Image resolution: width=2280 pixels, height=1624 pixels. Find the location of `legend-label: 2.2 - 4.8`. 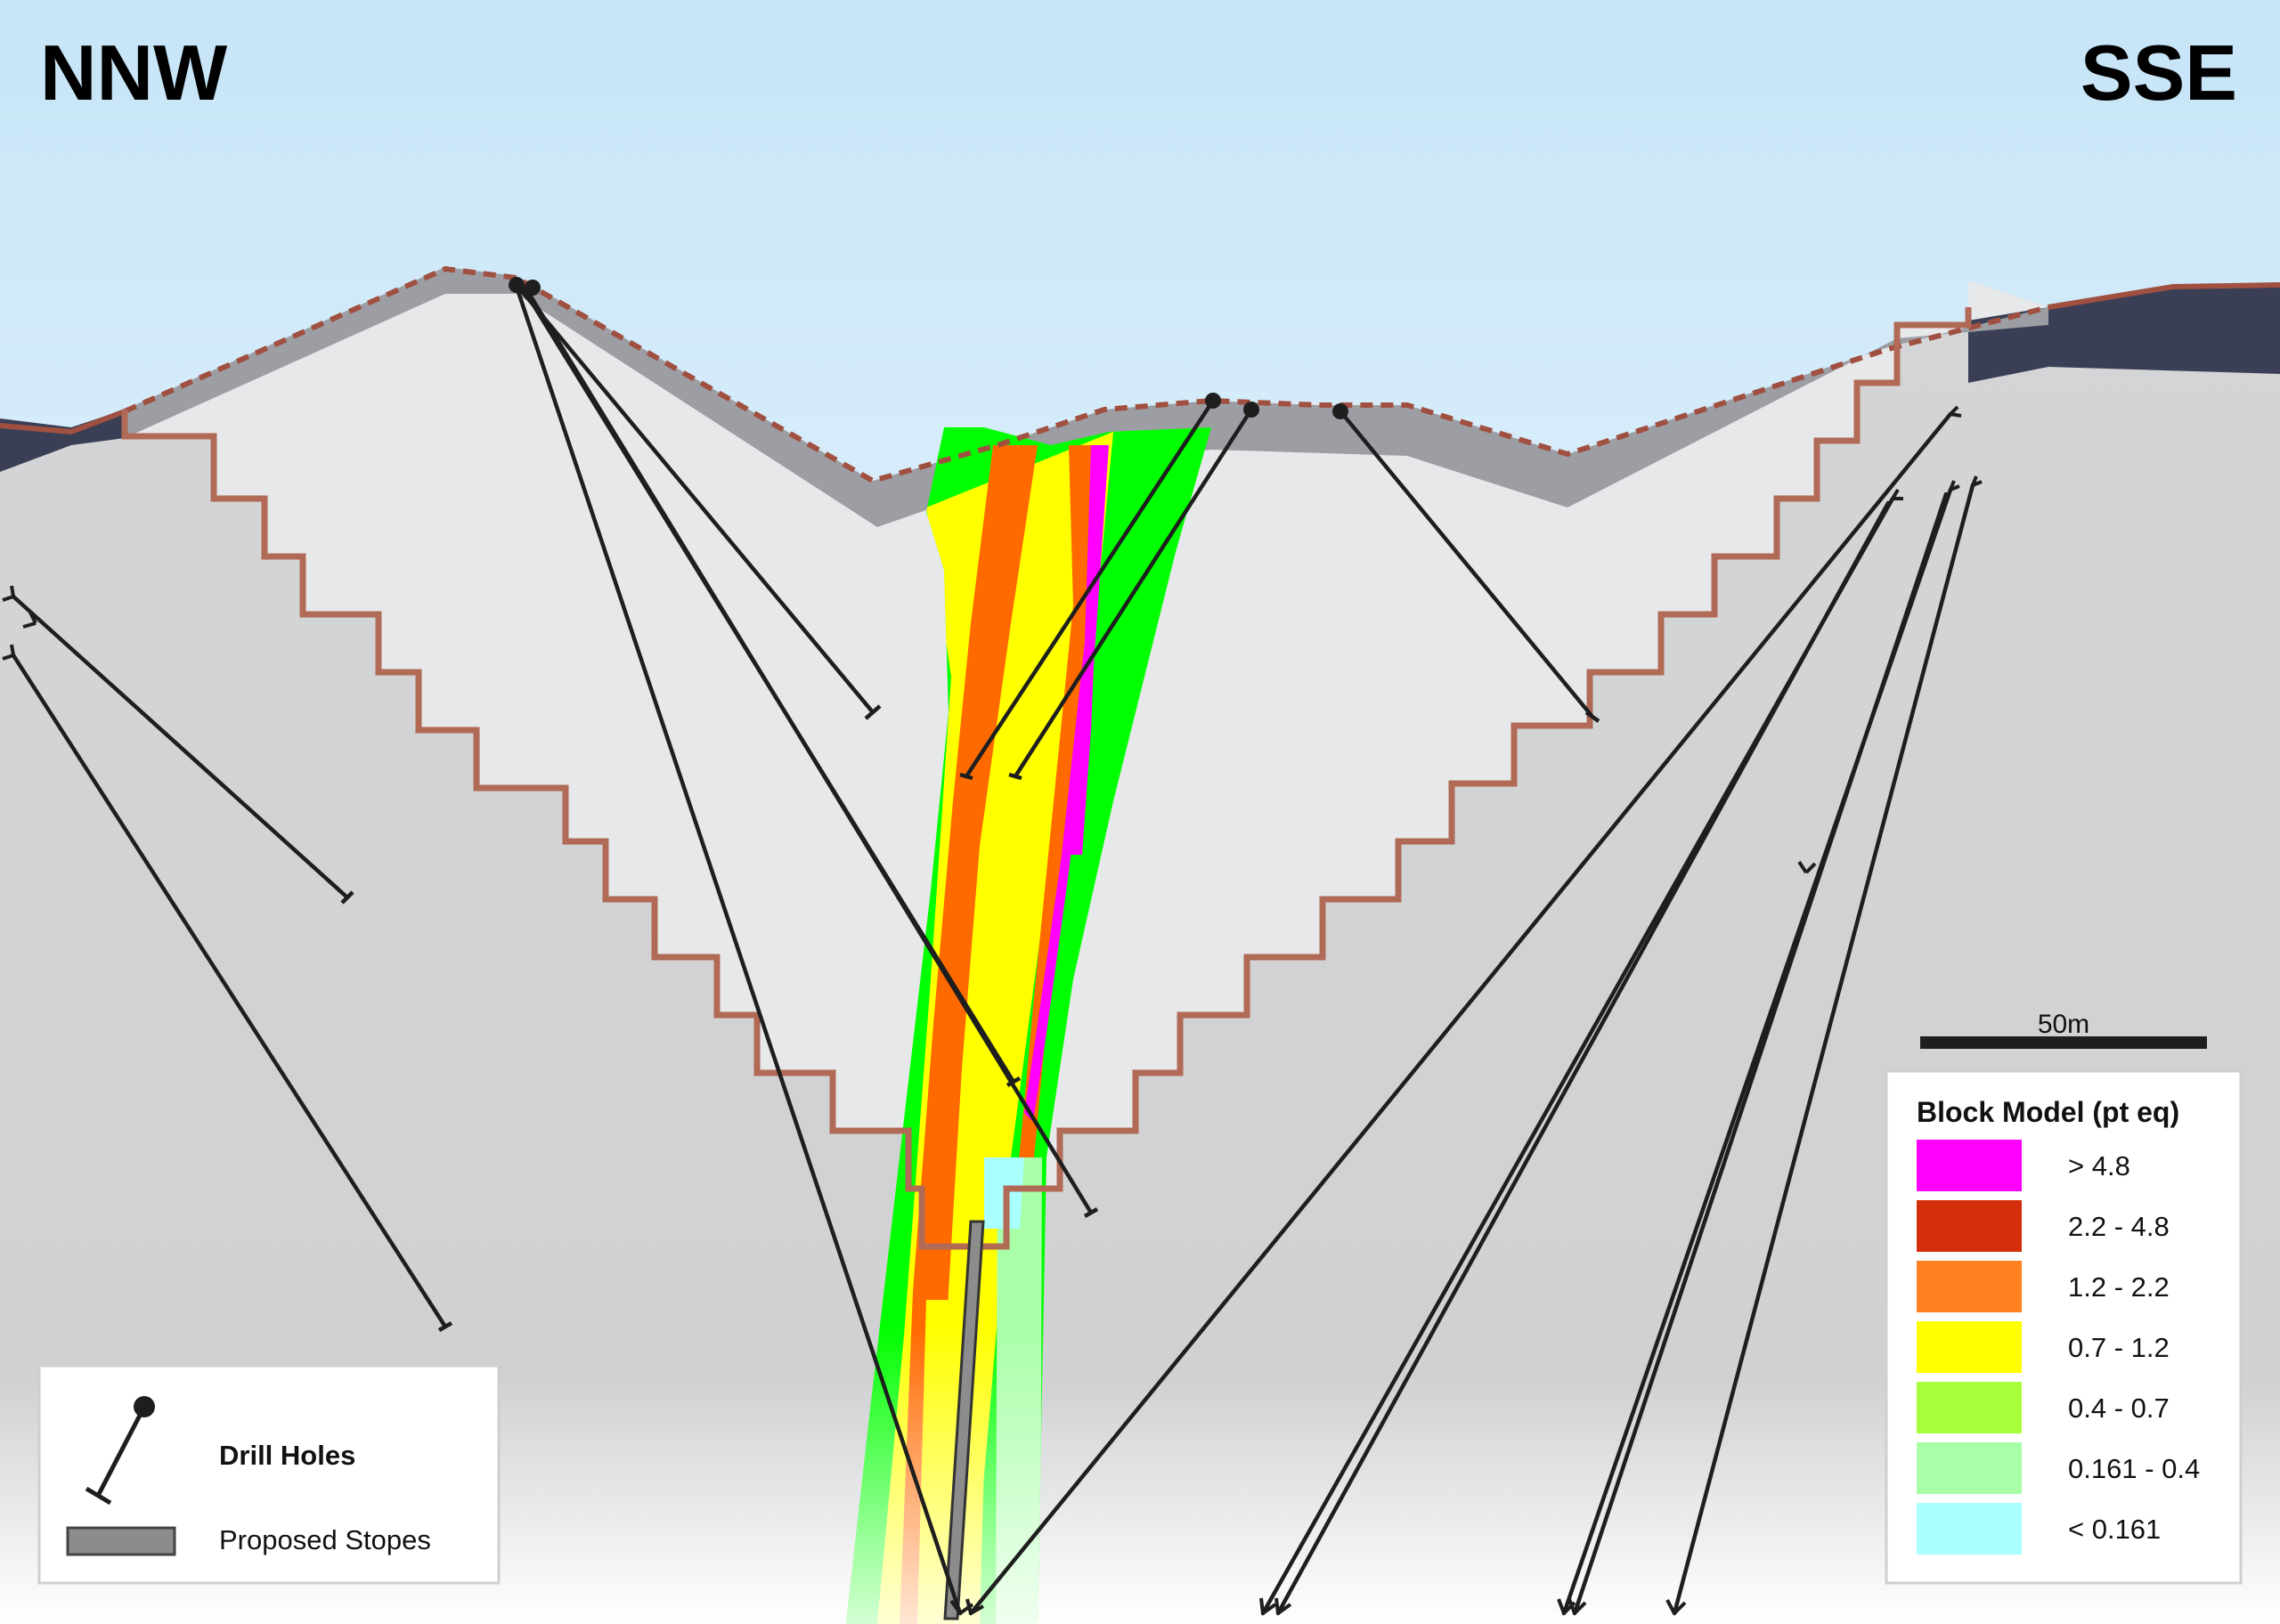

legend-label: 2.2 - 4.8 is located at coordinates (2119, 1226).